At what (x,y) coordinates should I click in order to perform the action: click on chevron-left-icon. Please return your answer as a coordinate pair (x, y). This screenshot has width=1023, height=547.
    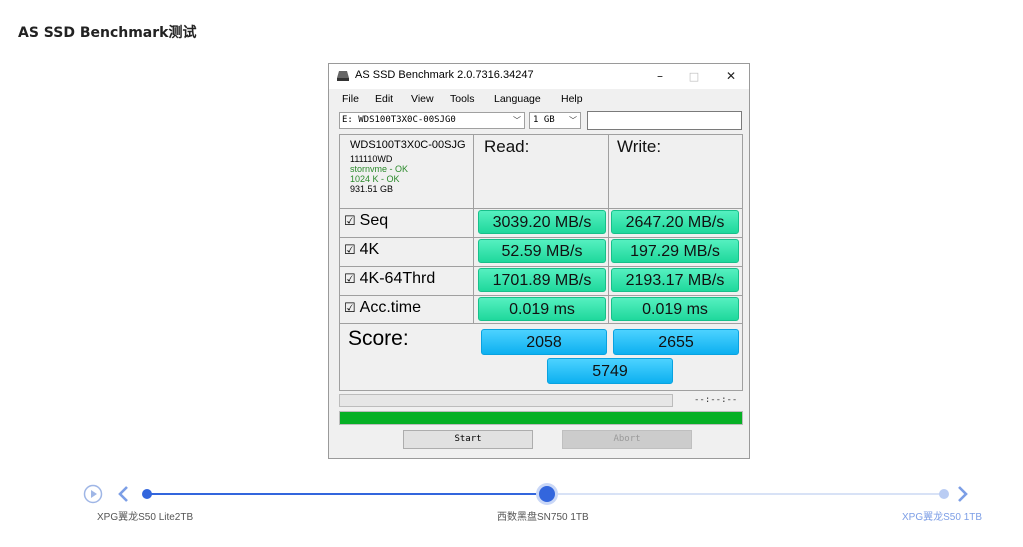
    Looking at the image, I should click on (123, 494).